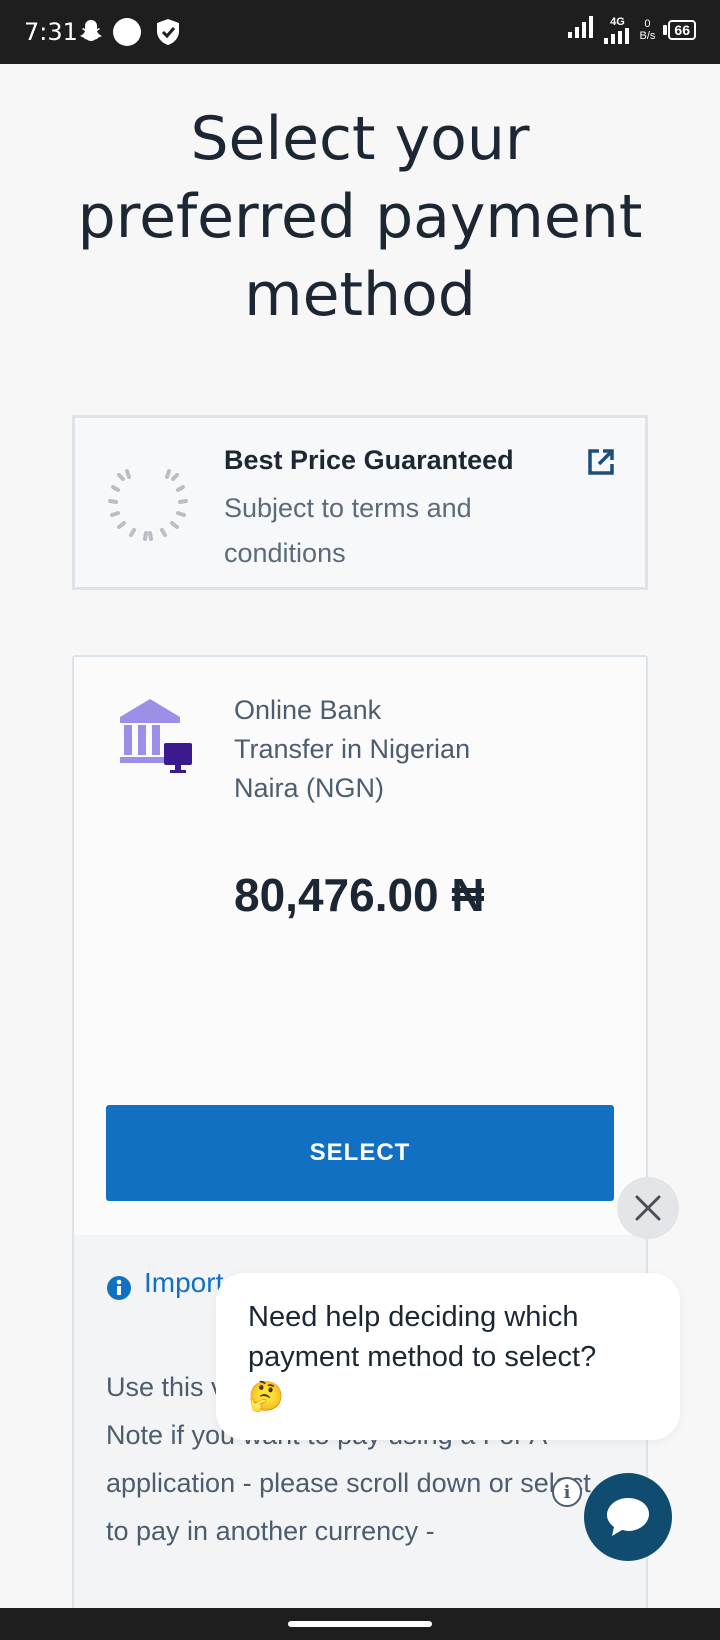 This screenshot has height=1640, width=720. Describe the element at coordinates (360, 217) in the screenshot. I see `page-title: Select your preferred payment method` at that location.